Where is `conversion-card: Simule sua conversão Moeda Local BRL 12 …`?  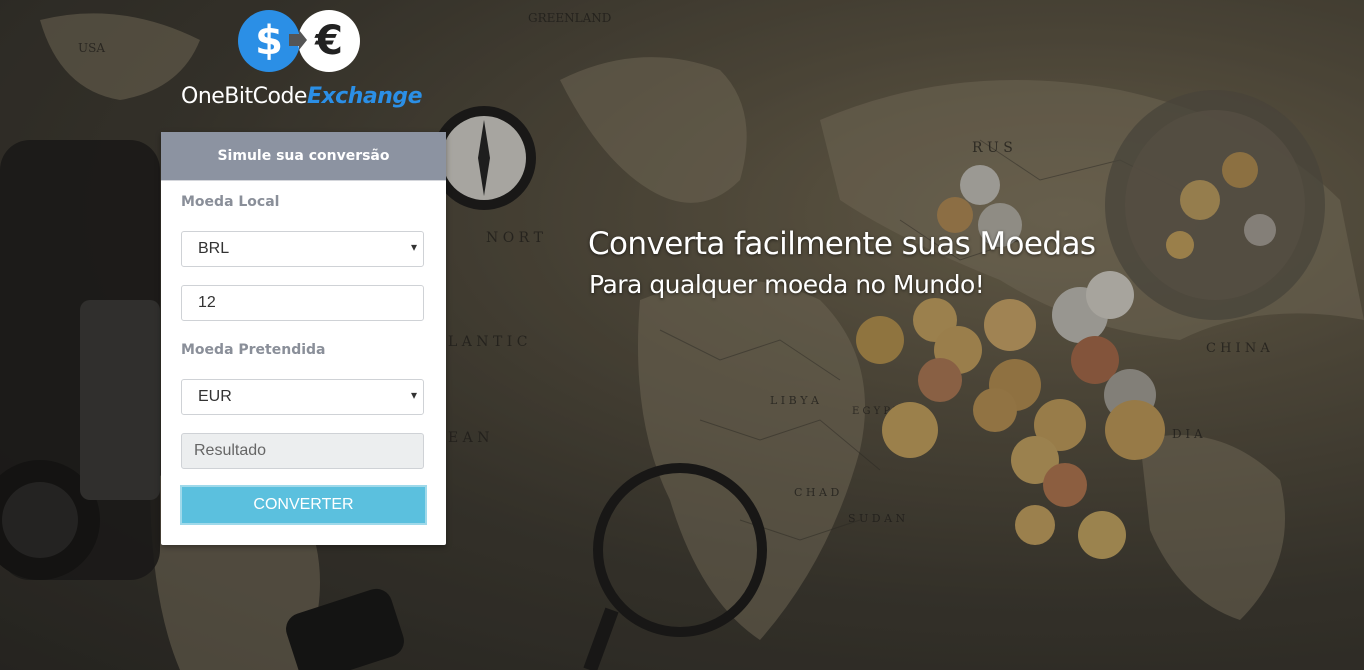 conversion-card: Simule sua conversão Moeda Local BRL 12 … is located at coordinates (303, 338).